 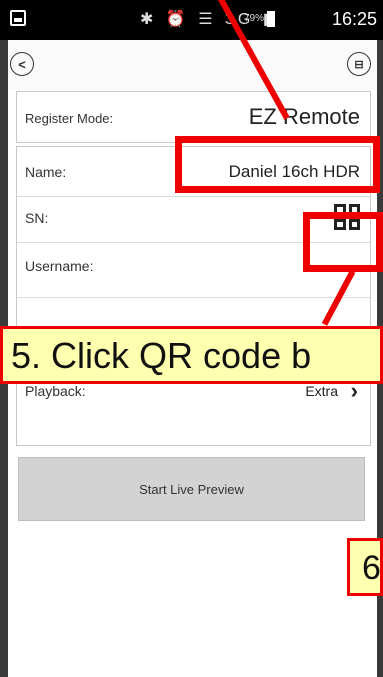 I want to click on name-highlight-box, so click(x=277, y=164).